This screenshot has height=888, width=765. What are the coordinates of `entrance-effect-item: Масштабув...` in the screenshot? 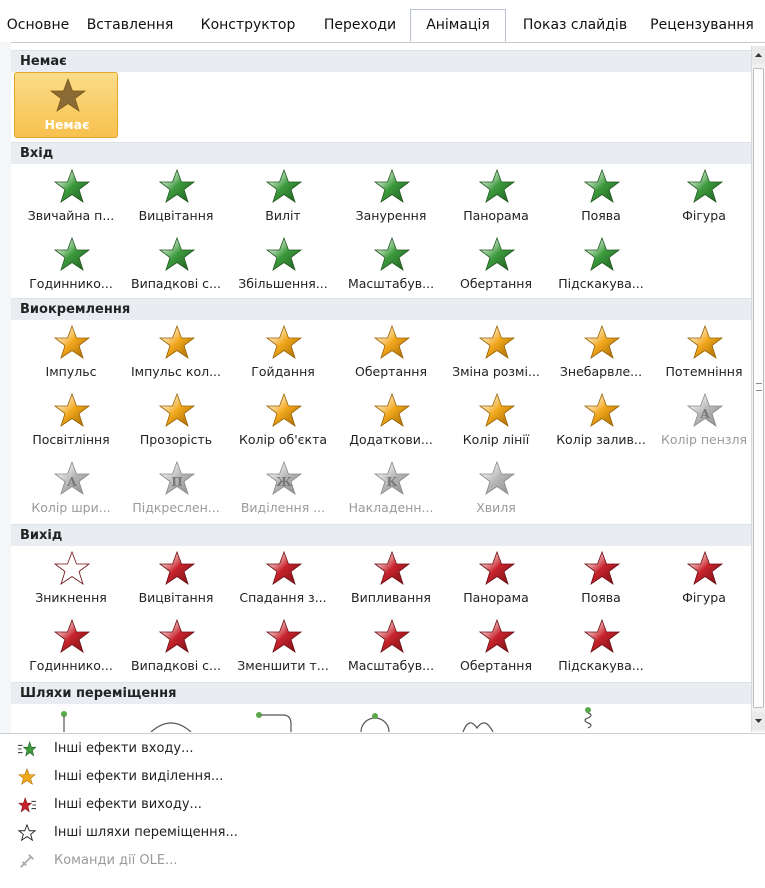 It's located at (391, 264).